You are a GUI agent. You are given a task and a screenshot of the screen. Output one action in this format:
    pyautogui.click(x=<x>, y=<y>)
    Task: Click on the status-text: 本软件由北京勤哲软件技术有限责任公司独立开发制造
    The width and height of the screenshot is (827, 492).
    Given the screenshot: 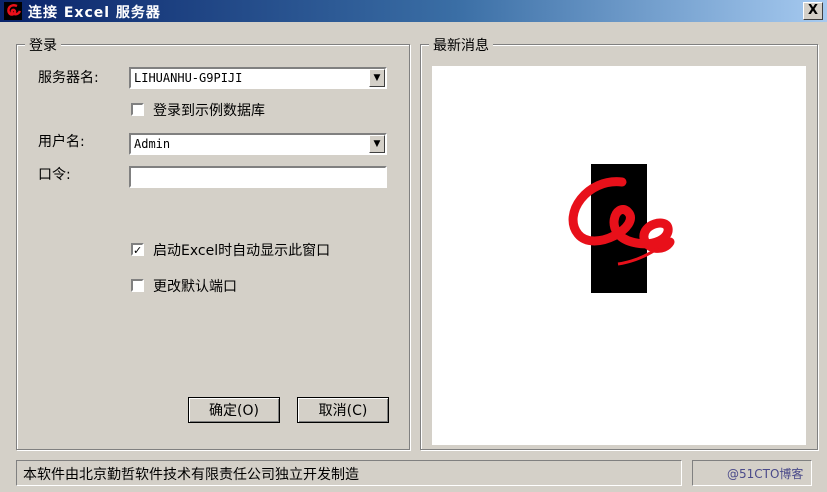 What is the action you would take?
    pyautogui.click(x=191, y=475)
    